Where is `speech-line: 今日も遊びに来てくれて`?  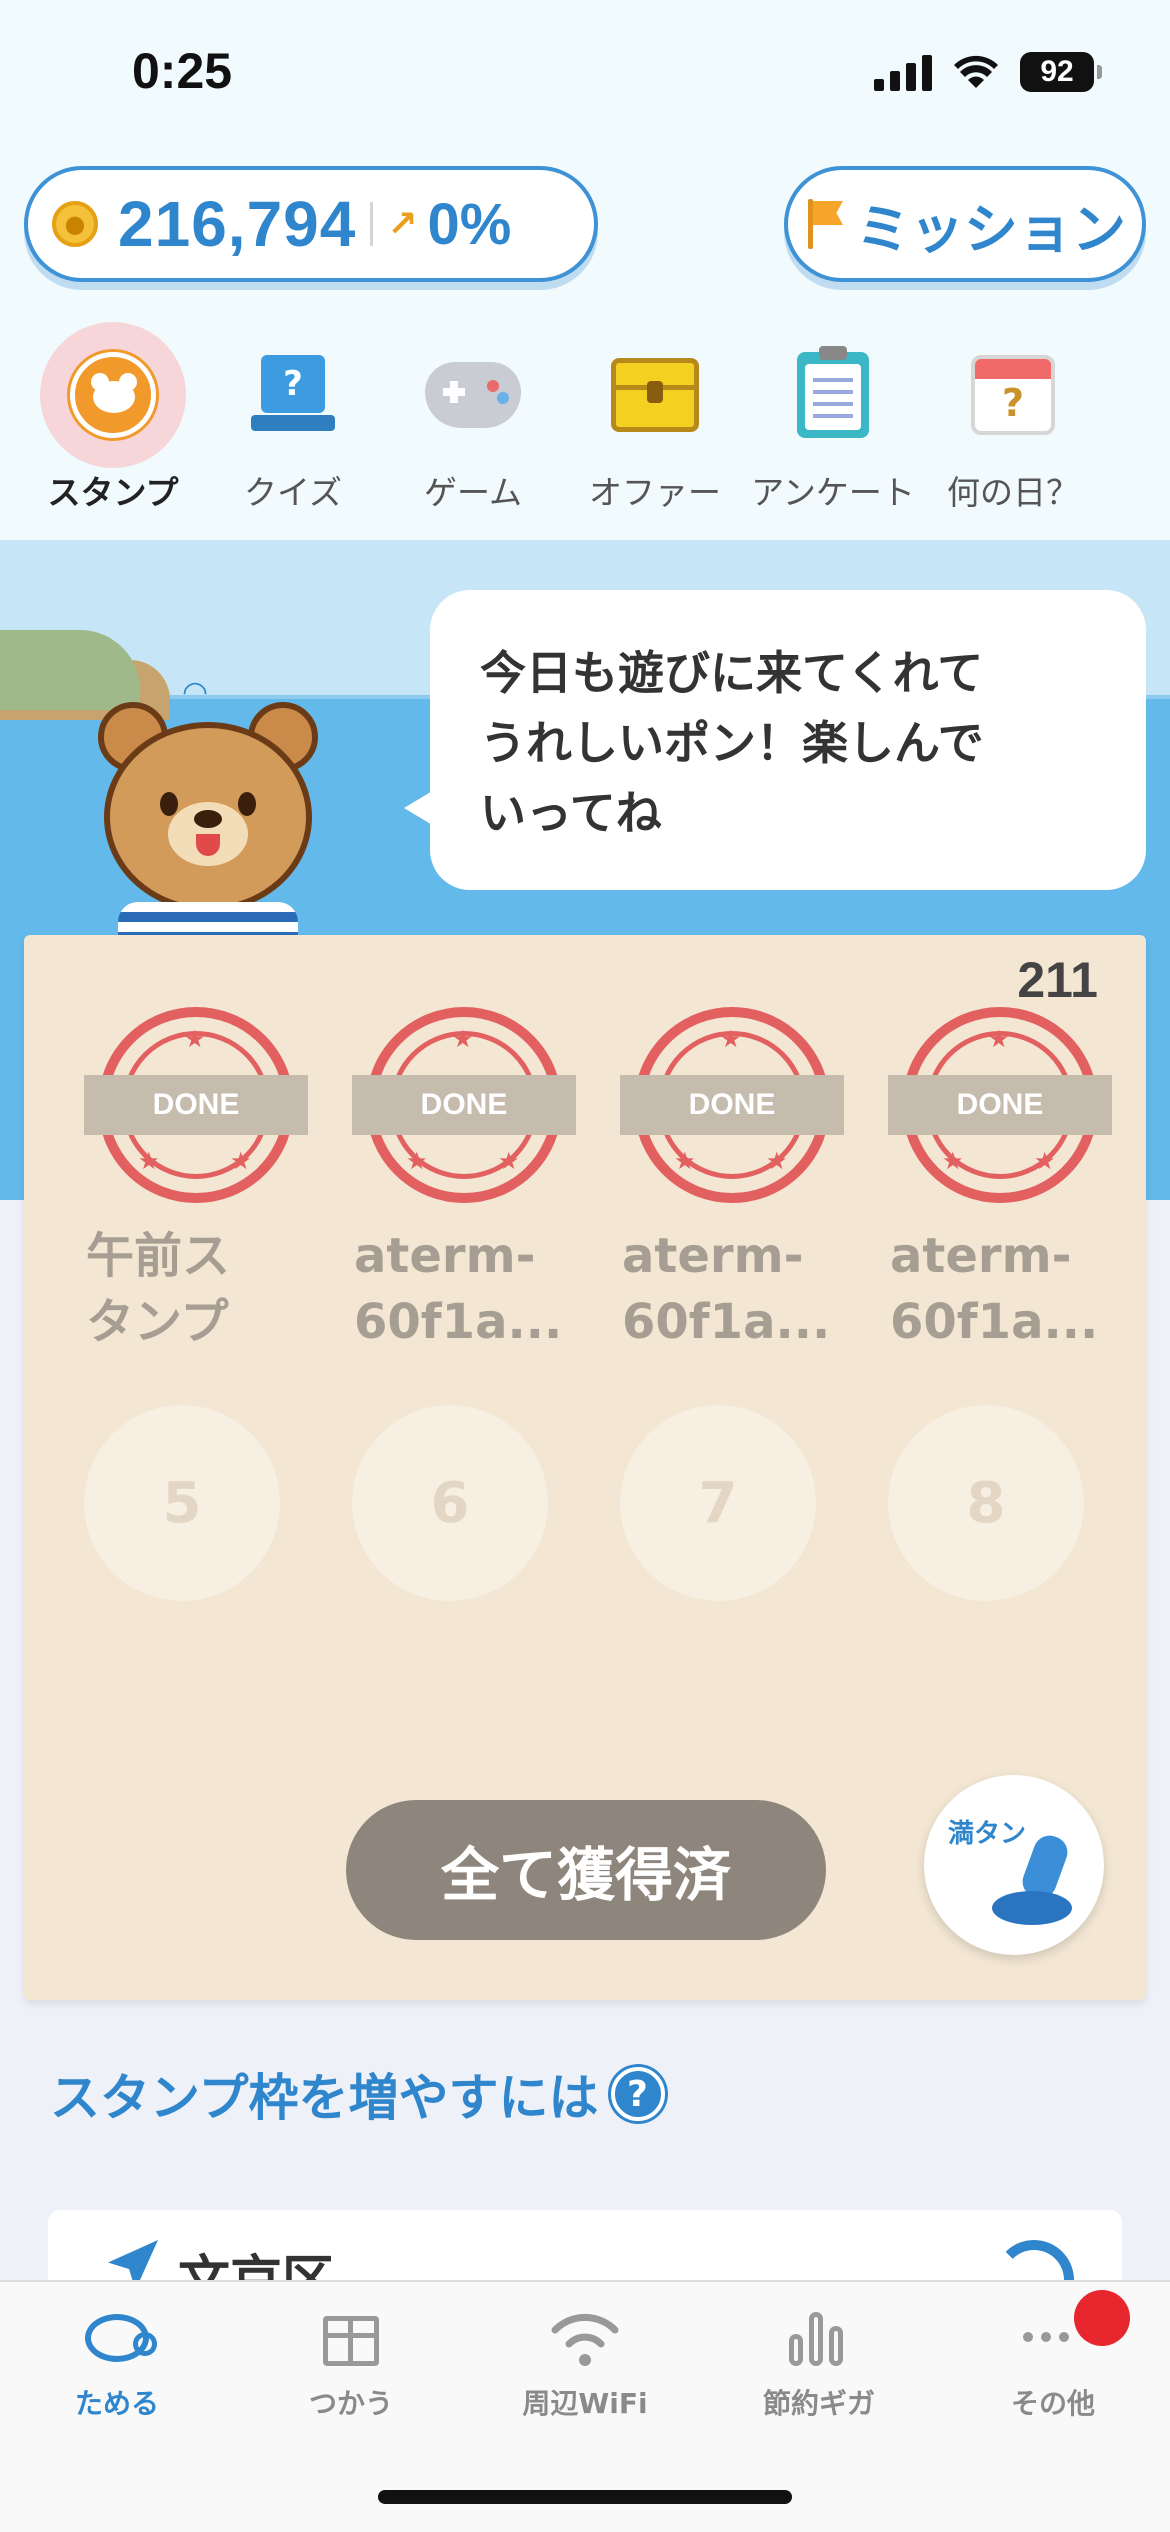
speech-line: 今日も遊びに来てくれて is located at coordinates (732, 673).